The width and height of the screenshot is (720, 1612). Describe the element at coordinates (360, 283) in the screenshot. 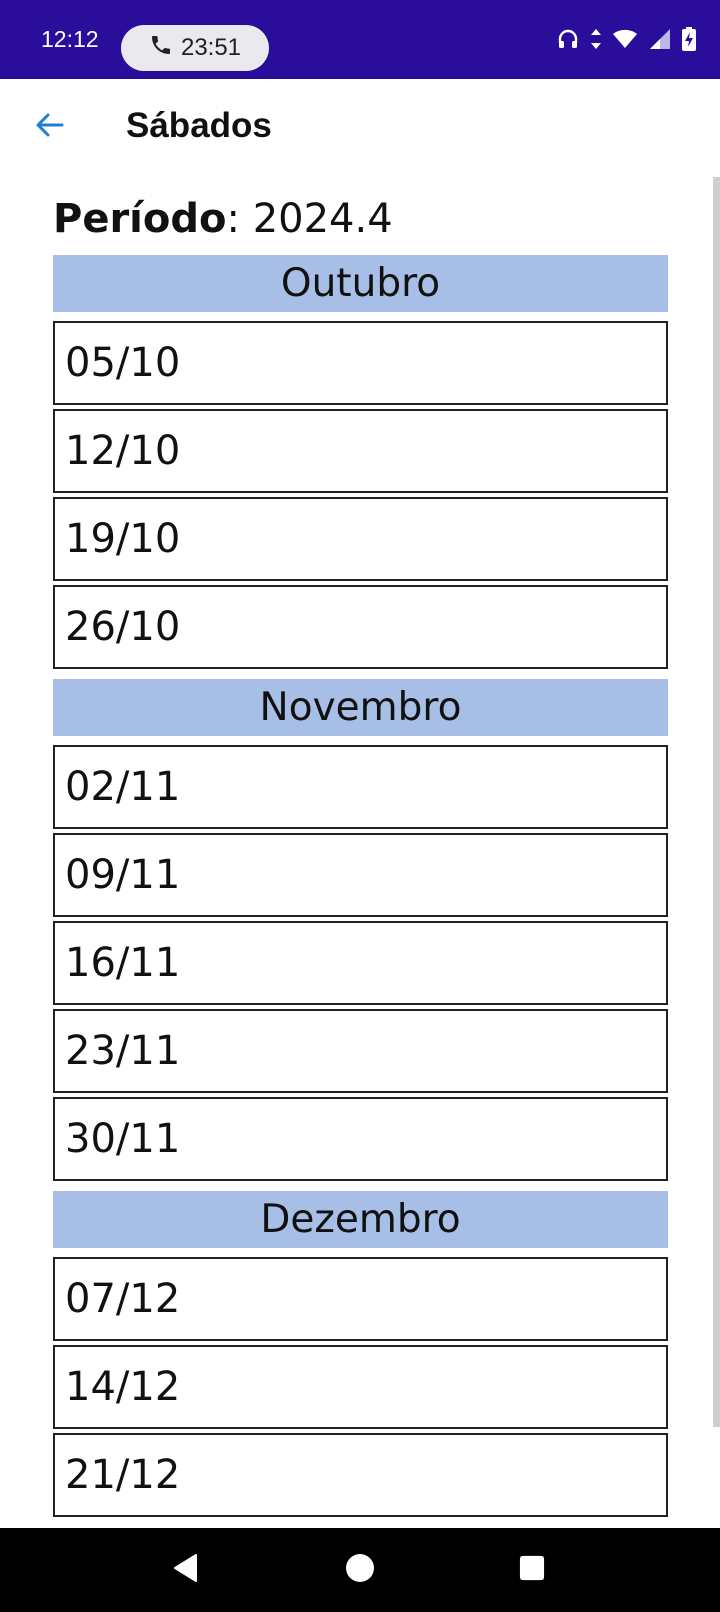

I see `month-header-outubro: Outubro` at that location.